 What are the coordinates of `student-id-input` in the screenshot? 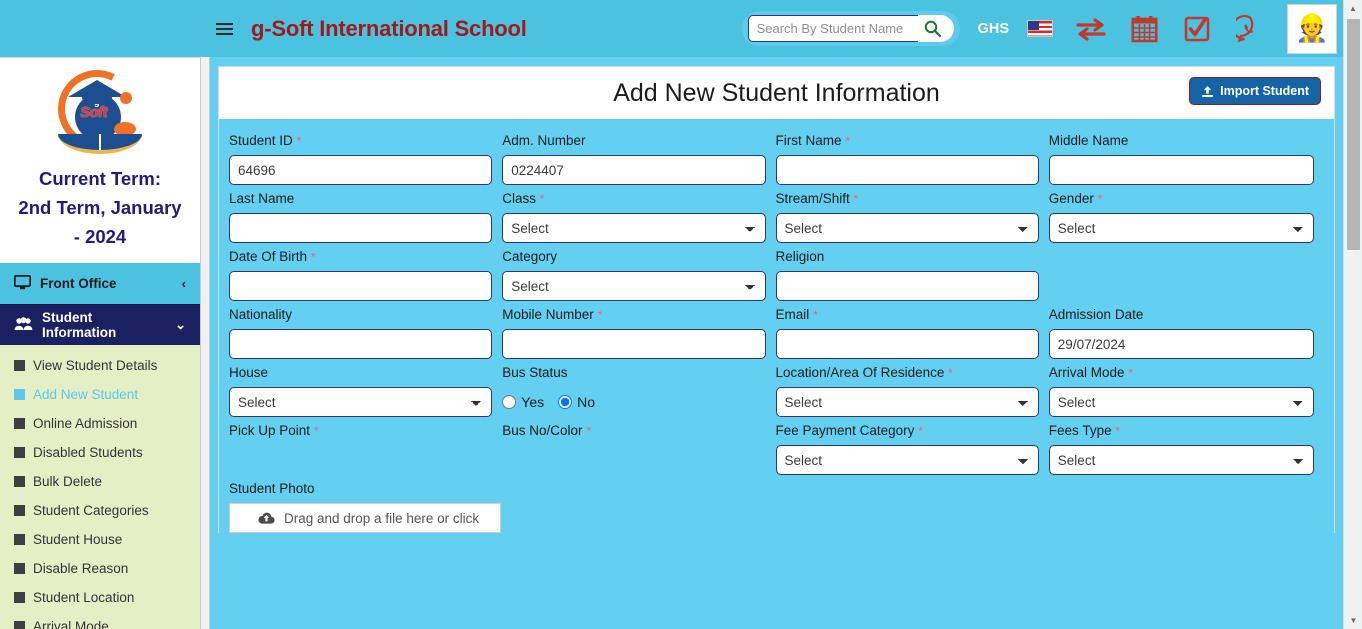 It's located at (361, 170).